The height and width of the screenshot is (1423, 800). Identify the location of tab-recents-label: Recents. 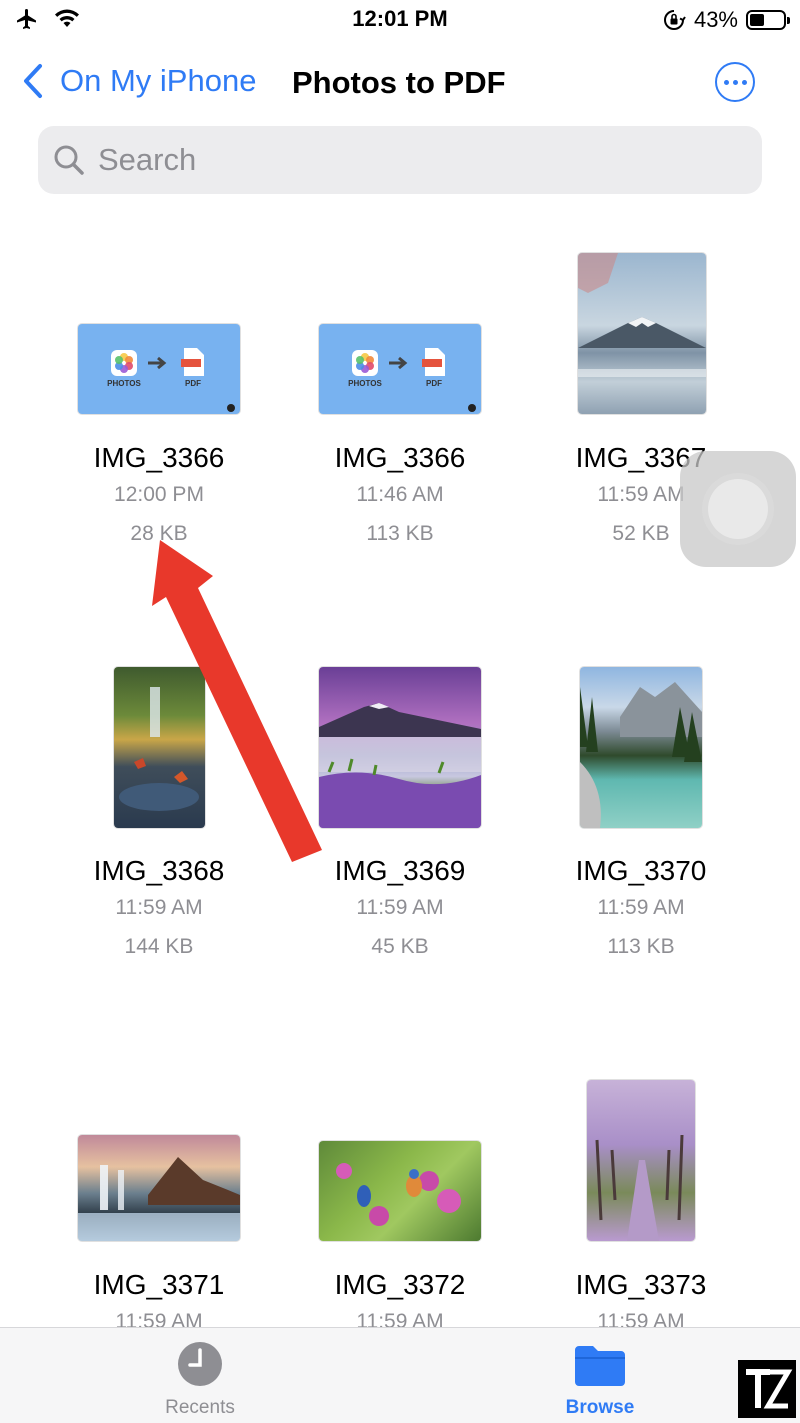
(200, 1407).